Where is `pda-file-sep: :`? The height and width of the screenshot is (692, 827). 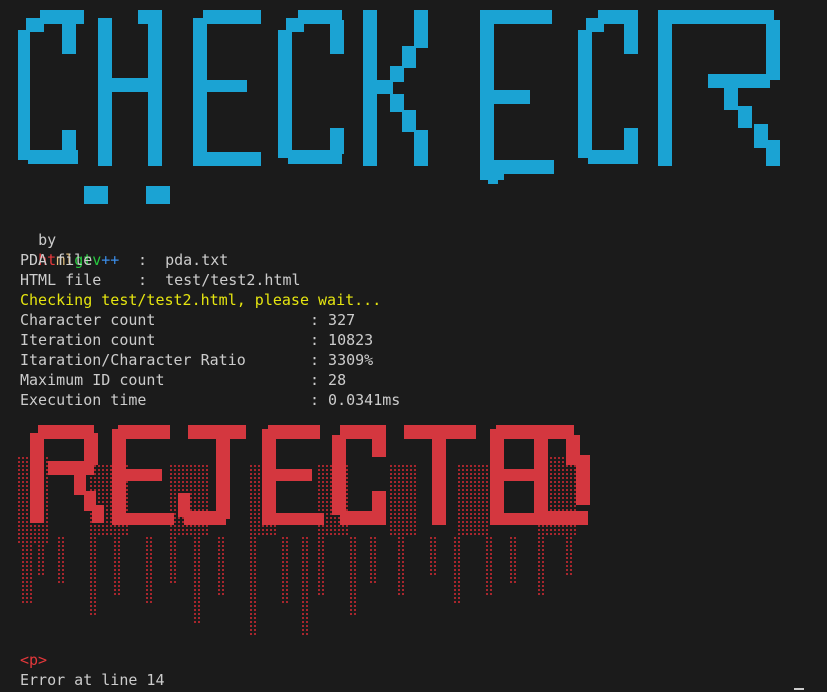
pda-file-sep: : is located at coordinates (143, 260).